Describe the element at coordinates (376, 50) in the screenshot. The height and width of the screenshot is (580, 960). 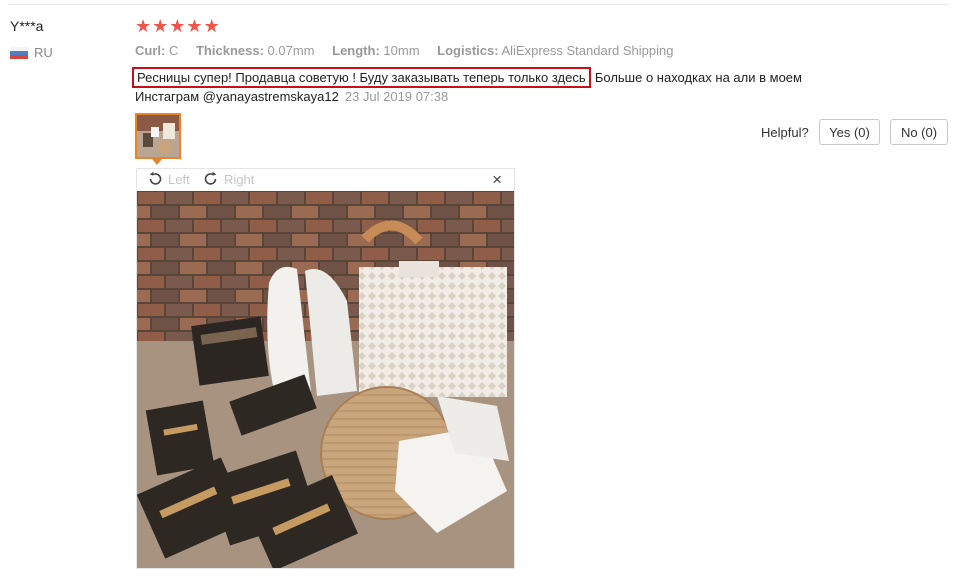
I see `attr-length: Length: 10mm` at that location.